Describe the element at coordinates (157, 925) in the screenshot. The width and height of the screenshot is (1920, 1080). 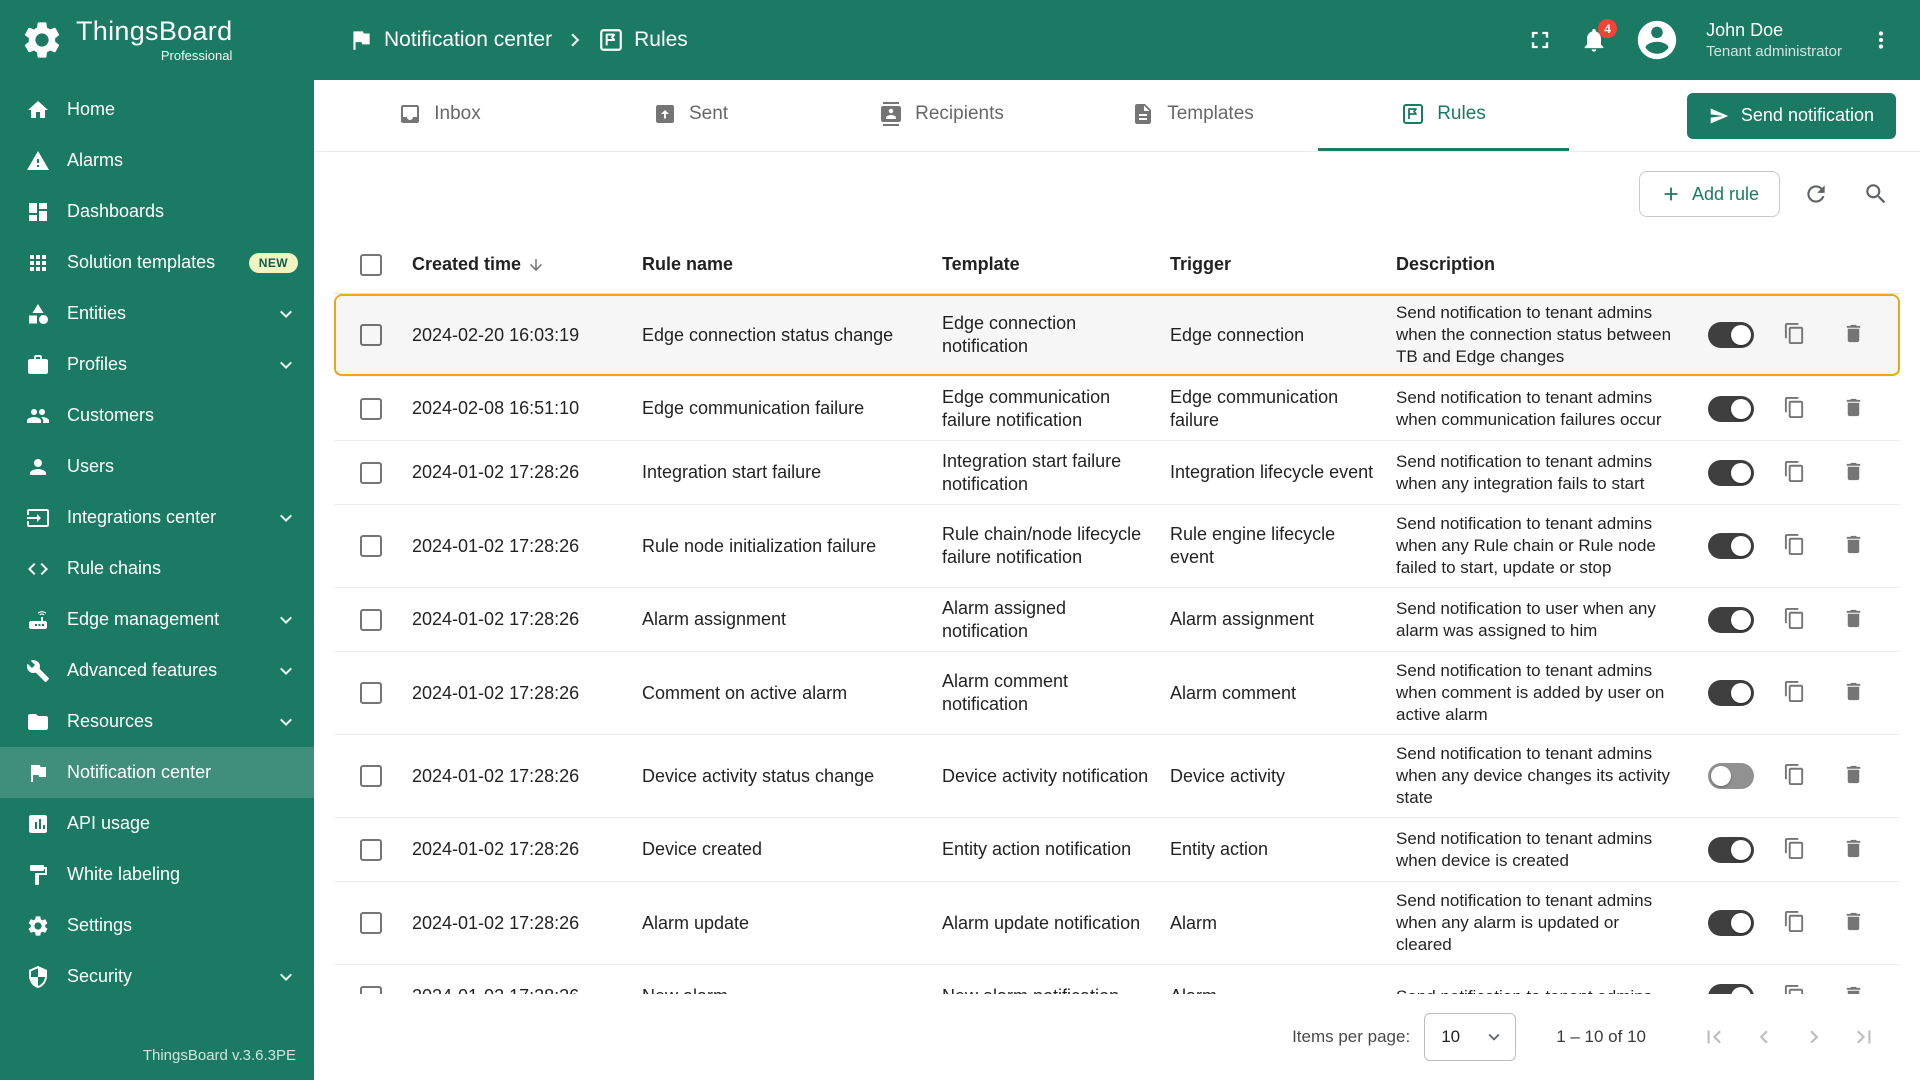
I see `sidebar-item-settings: Settings` at that location.